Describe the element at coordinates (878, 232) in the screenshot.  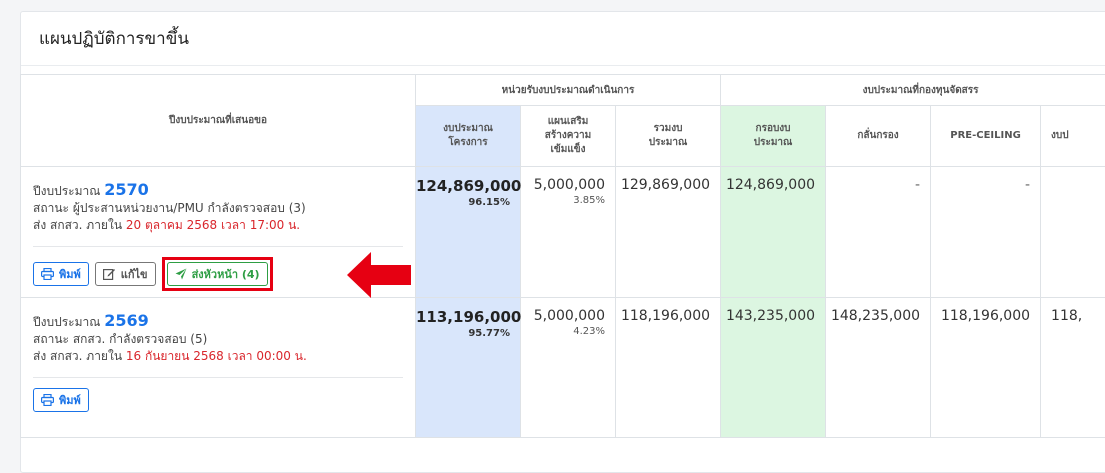
I see `screening-cell: -` at that location.